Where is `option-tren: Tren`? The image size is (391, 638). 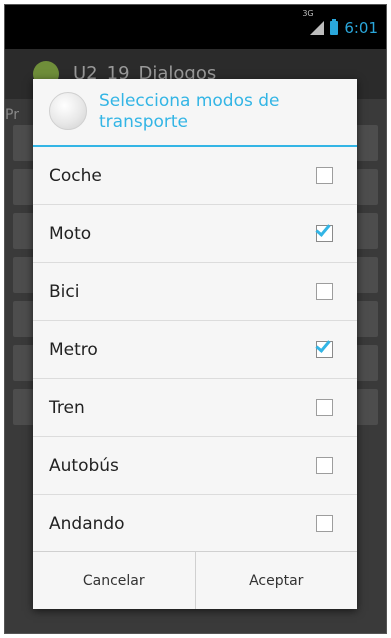
option-tren: Tren is located at coordinates (195, 408).